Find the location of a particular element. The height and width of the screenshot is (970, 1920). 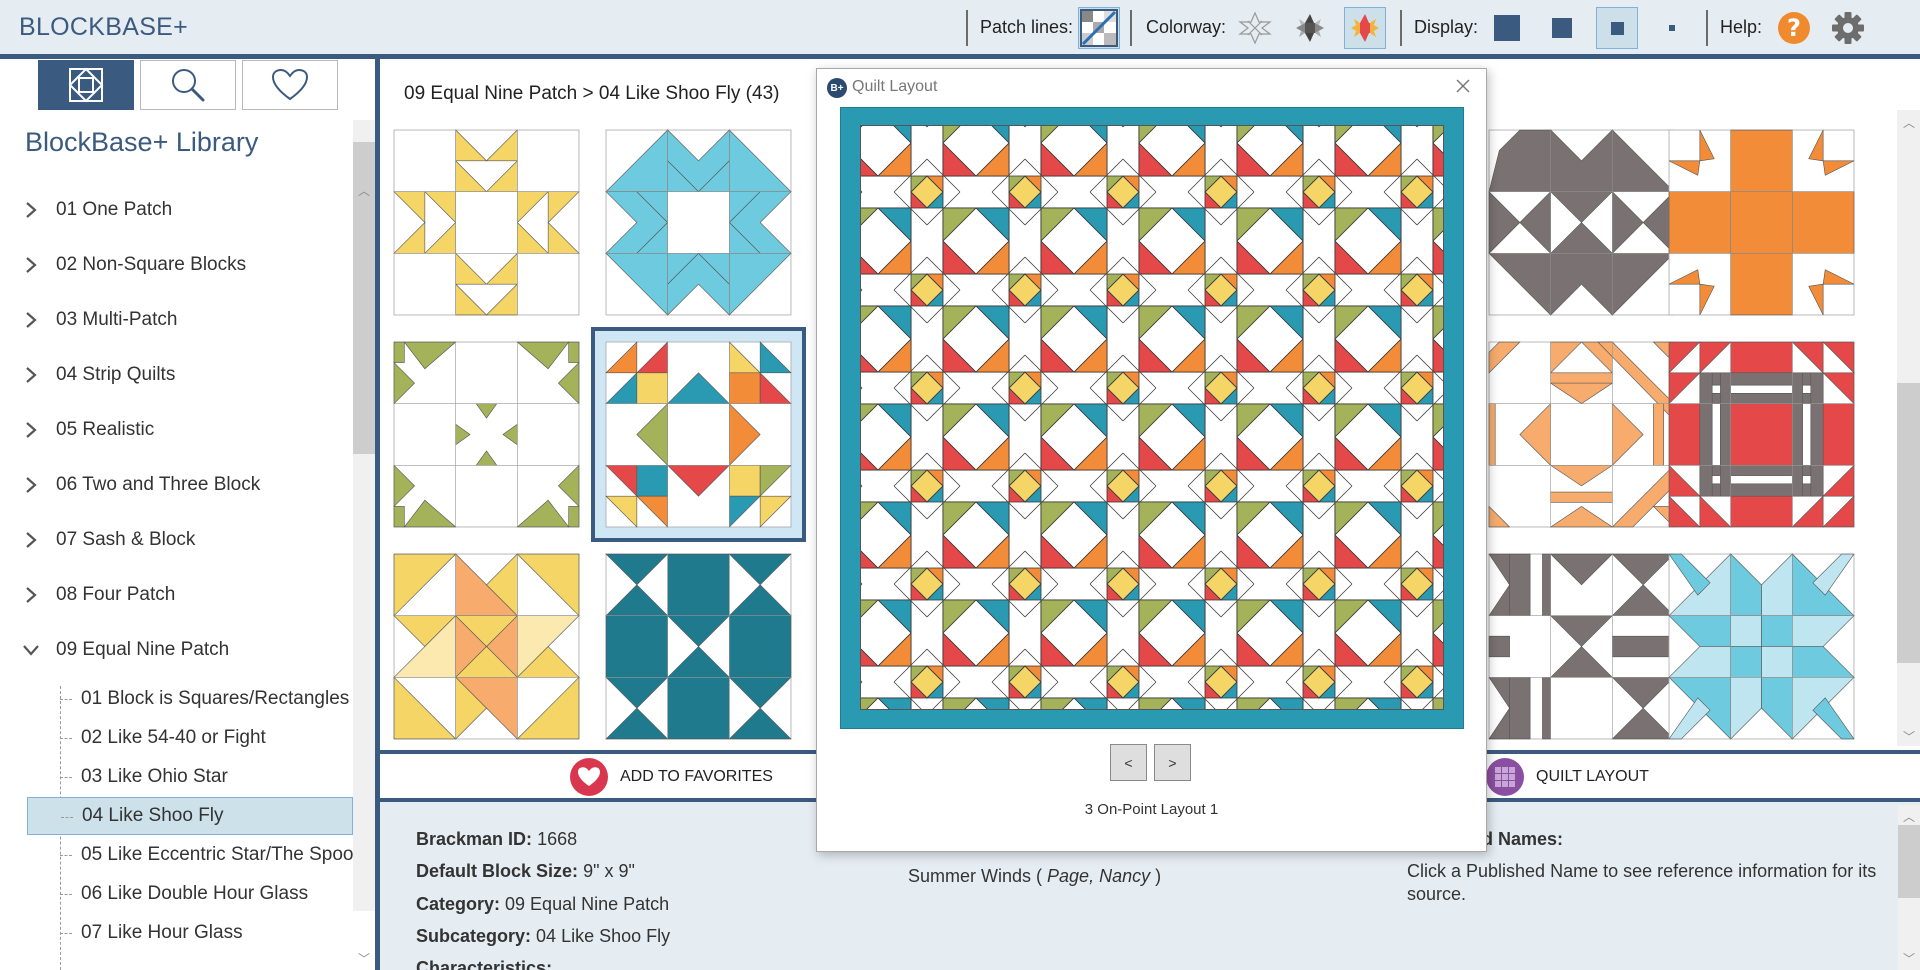

heart-icon is located at coordinates (290, 84).